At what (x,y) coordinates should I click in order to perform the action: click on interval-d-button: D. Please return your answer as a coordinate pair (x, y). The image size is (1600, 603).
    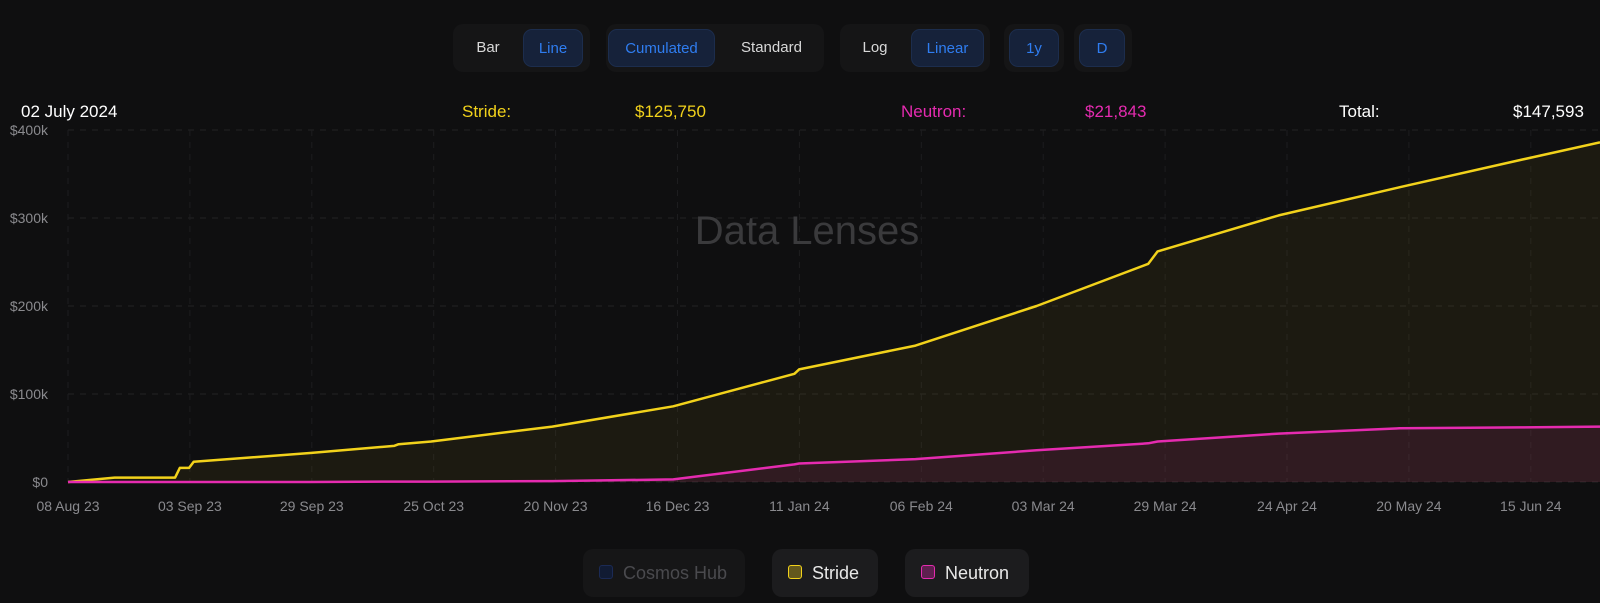
    Looking at the image, I should click on (1102, 48).